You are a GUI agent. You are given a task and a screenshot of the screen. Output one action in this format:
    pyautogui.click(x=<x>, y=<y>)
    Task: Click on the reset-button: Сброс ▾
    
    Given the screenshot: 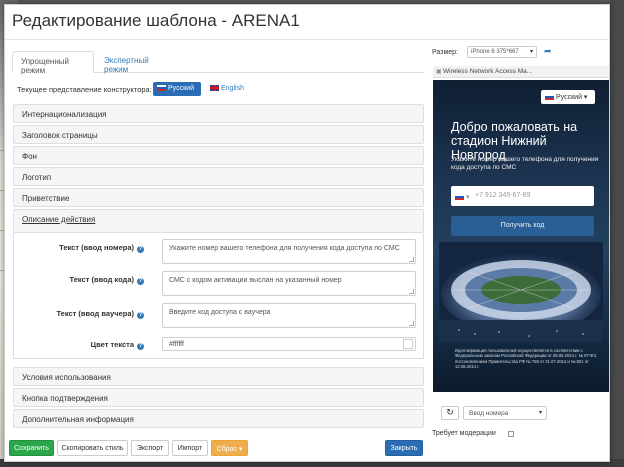 What is the action you would take?
    pyautogui.click(x=229, y=448)
    